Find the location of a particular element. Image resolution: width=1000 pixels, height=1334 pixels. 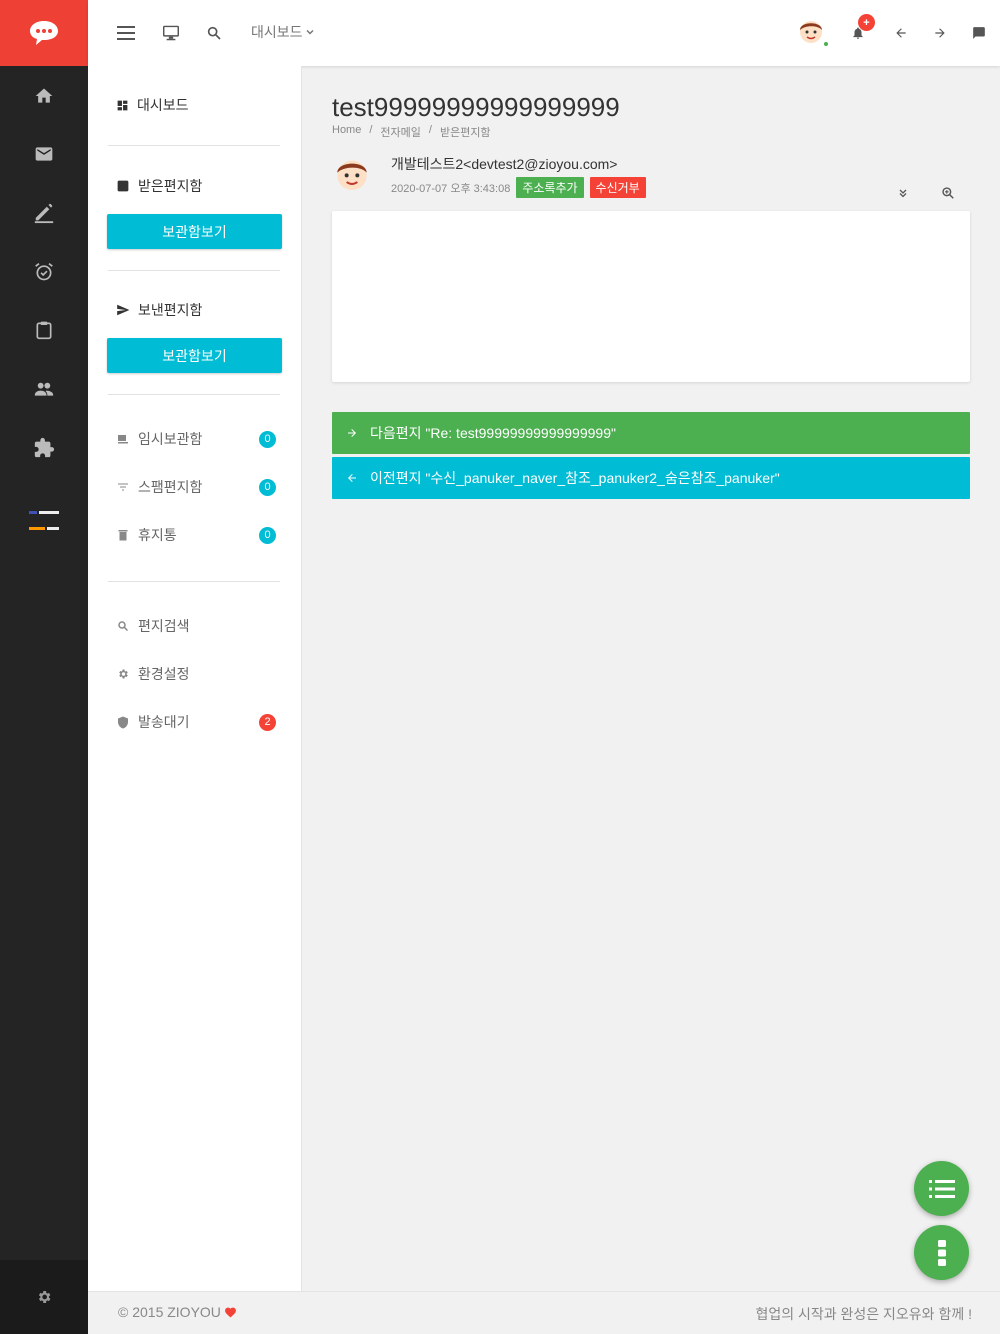

expand-header-button is located at coordinates (903, 193).